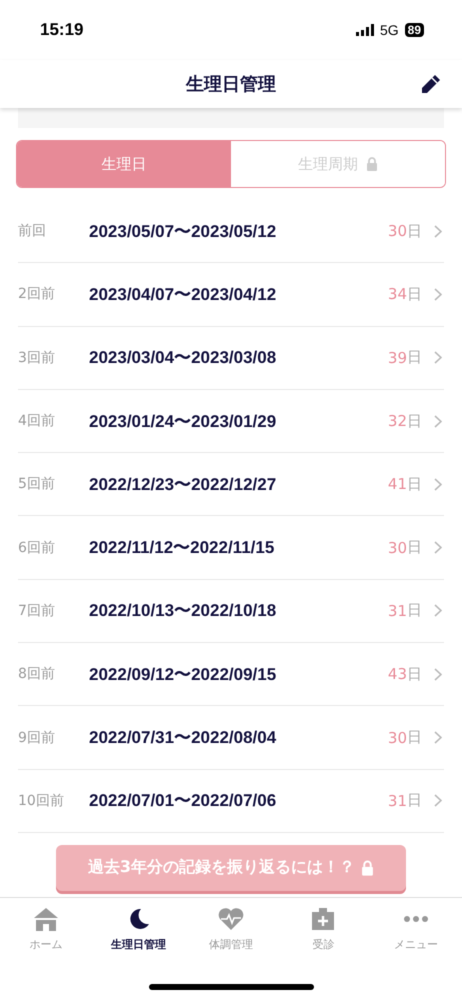 This screenshot has height=1000, width=462. I want to click on record-row: 9回前 2022/07/31〜2022/08/04 30日, so click(231, 738).